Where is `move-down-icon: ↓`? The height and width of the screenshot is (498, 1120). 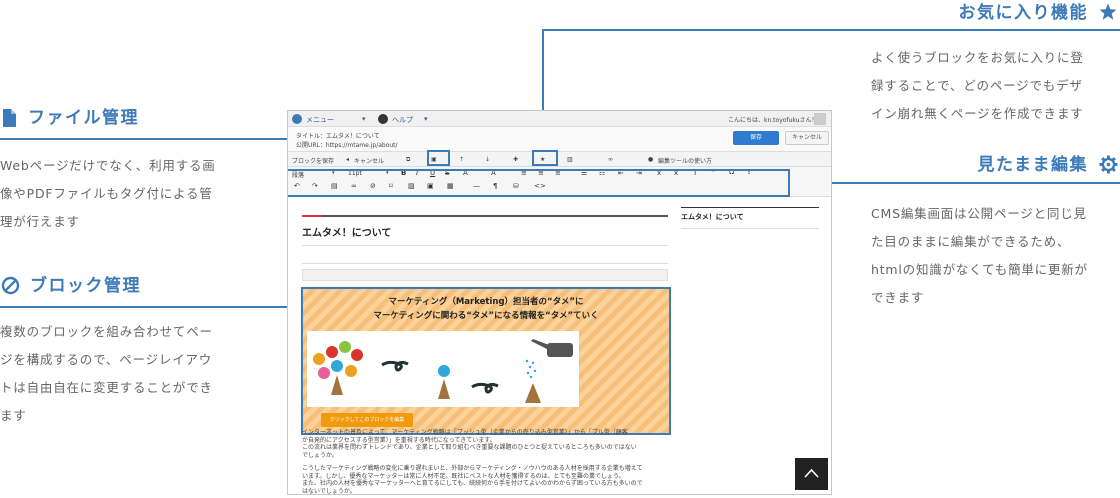
move-down-icon: ↓ is located at coordinates (487, 159).